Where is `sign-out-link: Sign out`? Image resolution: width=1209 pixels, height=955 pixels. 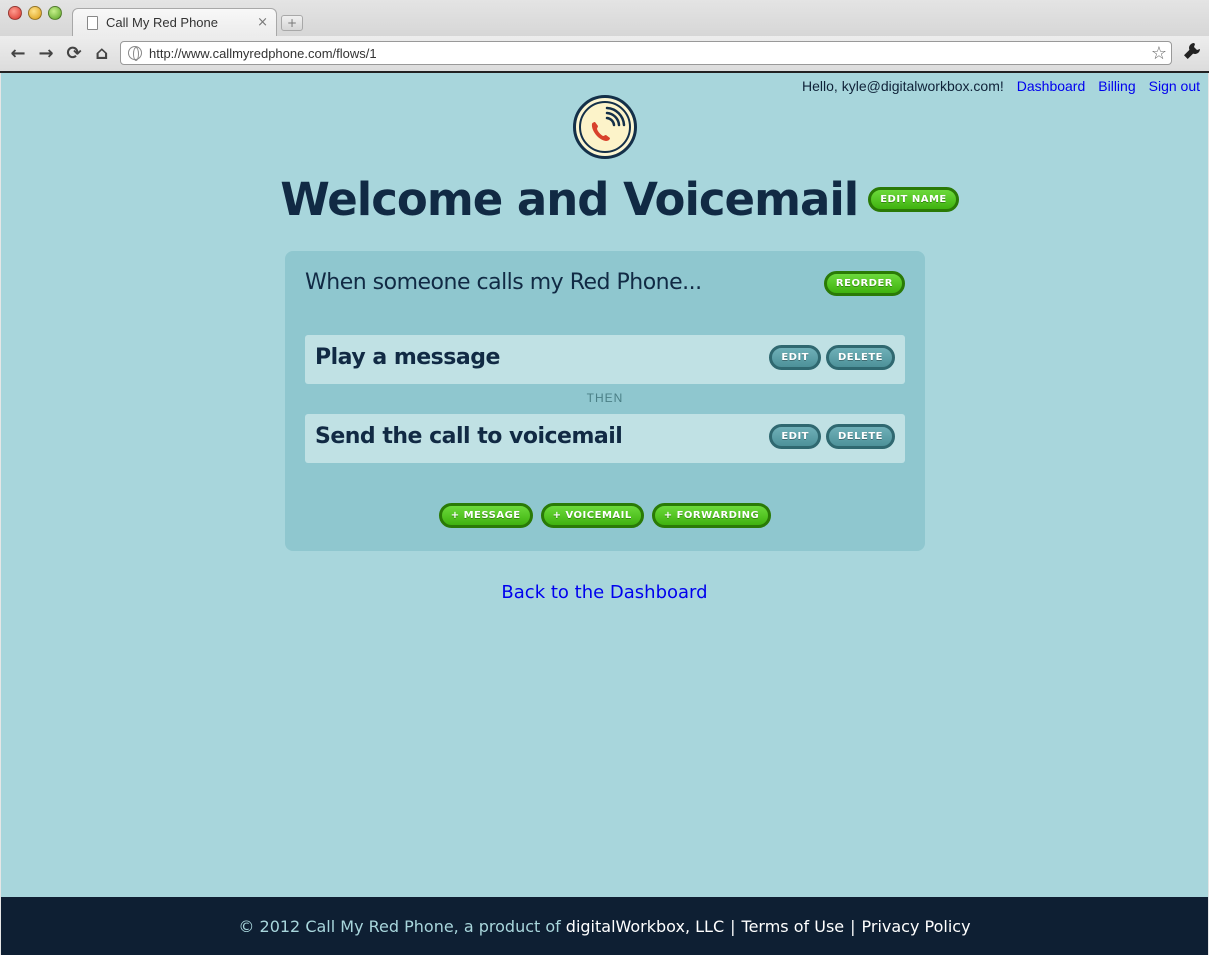 sign-out-link: Sign out is located at coordinates (1174, 86).